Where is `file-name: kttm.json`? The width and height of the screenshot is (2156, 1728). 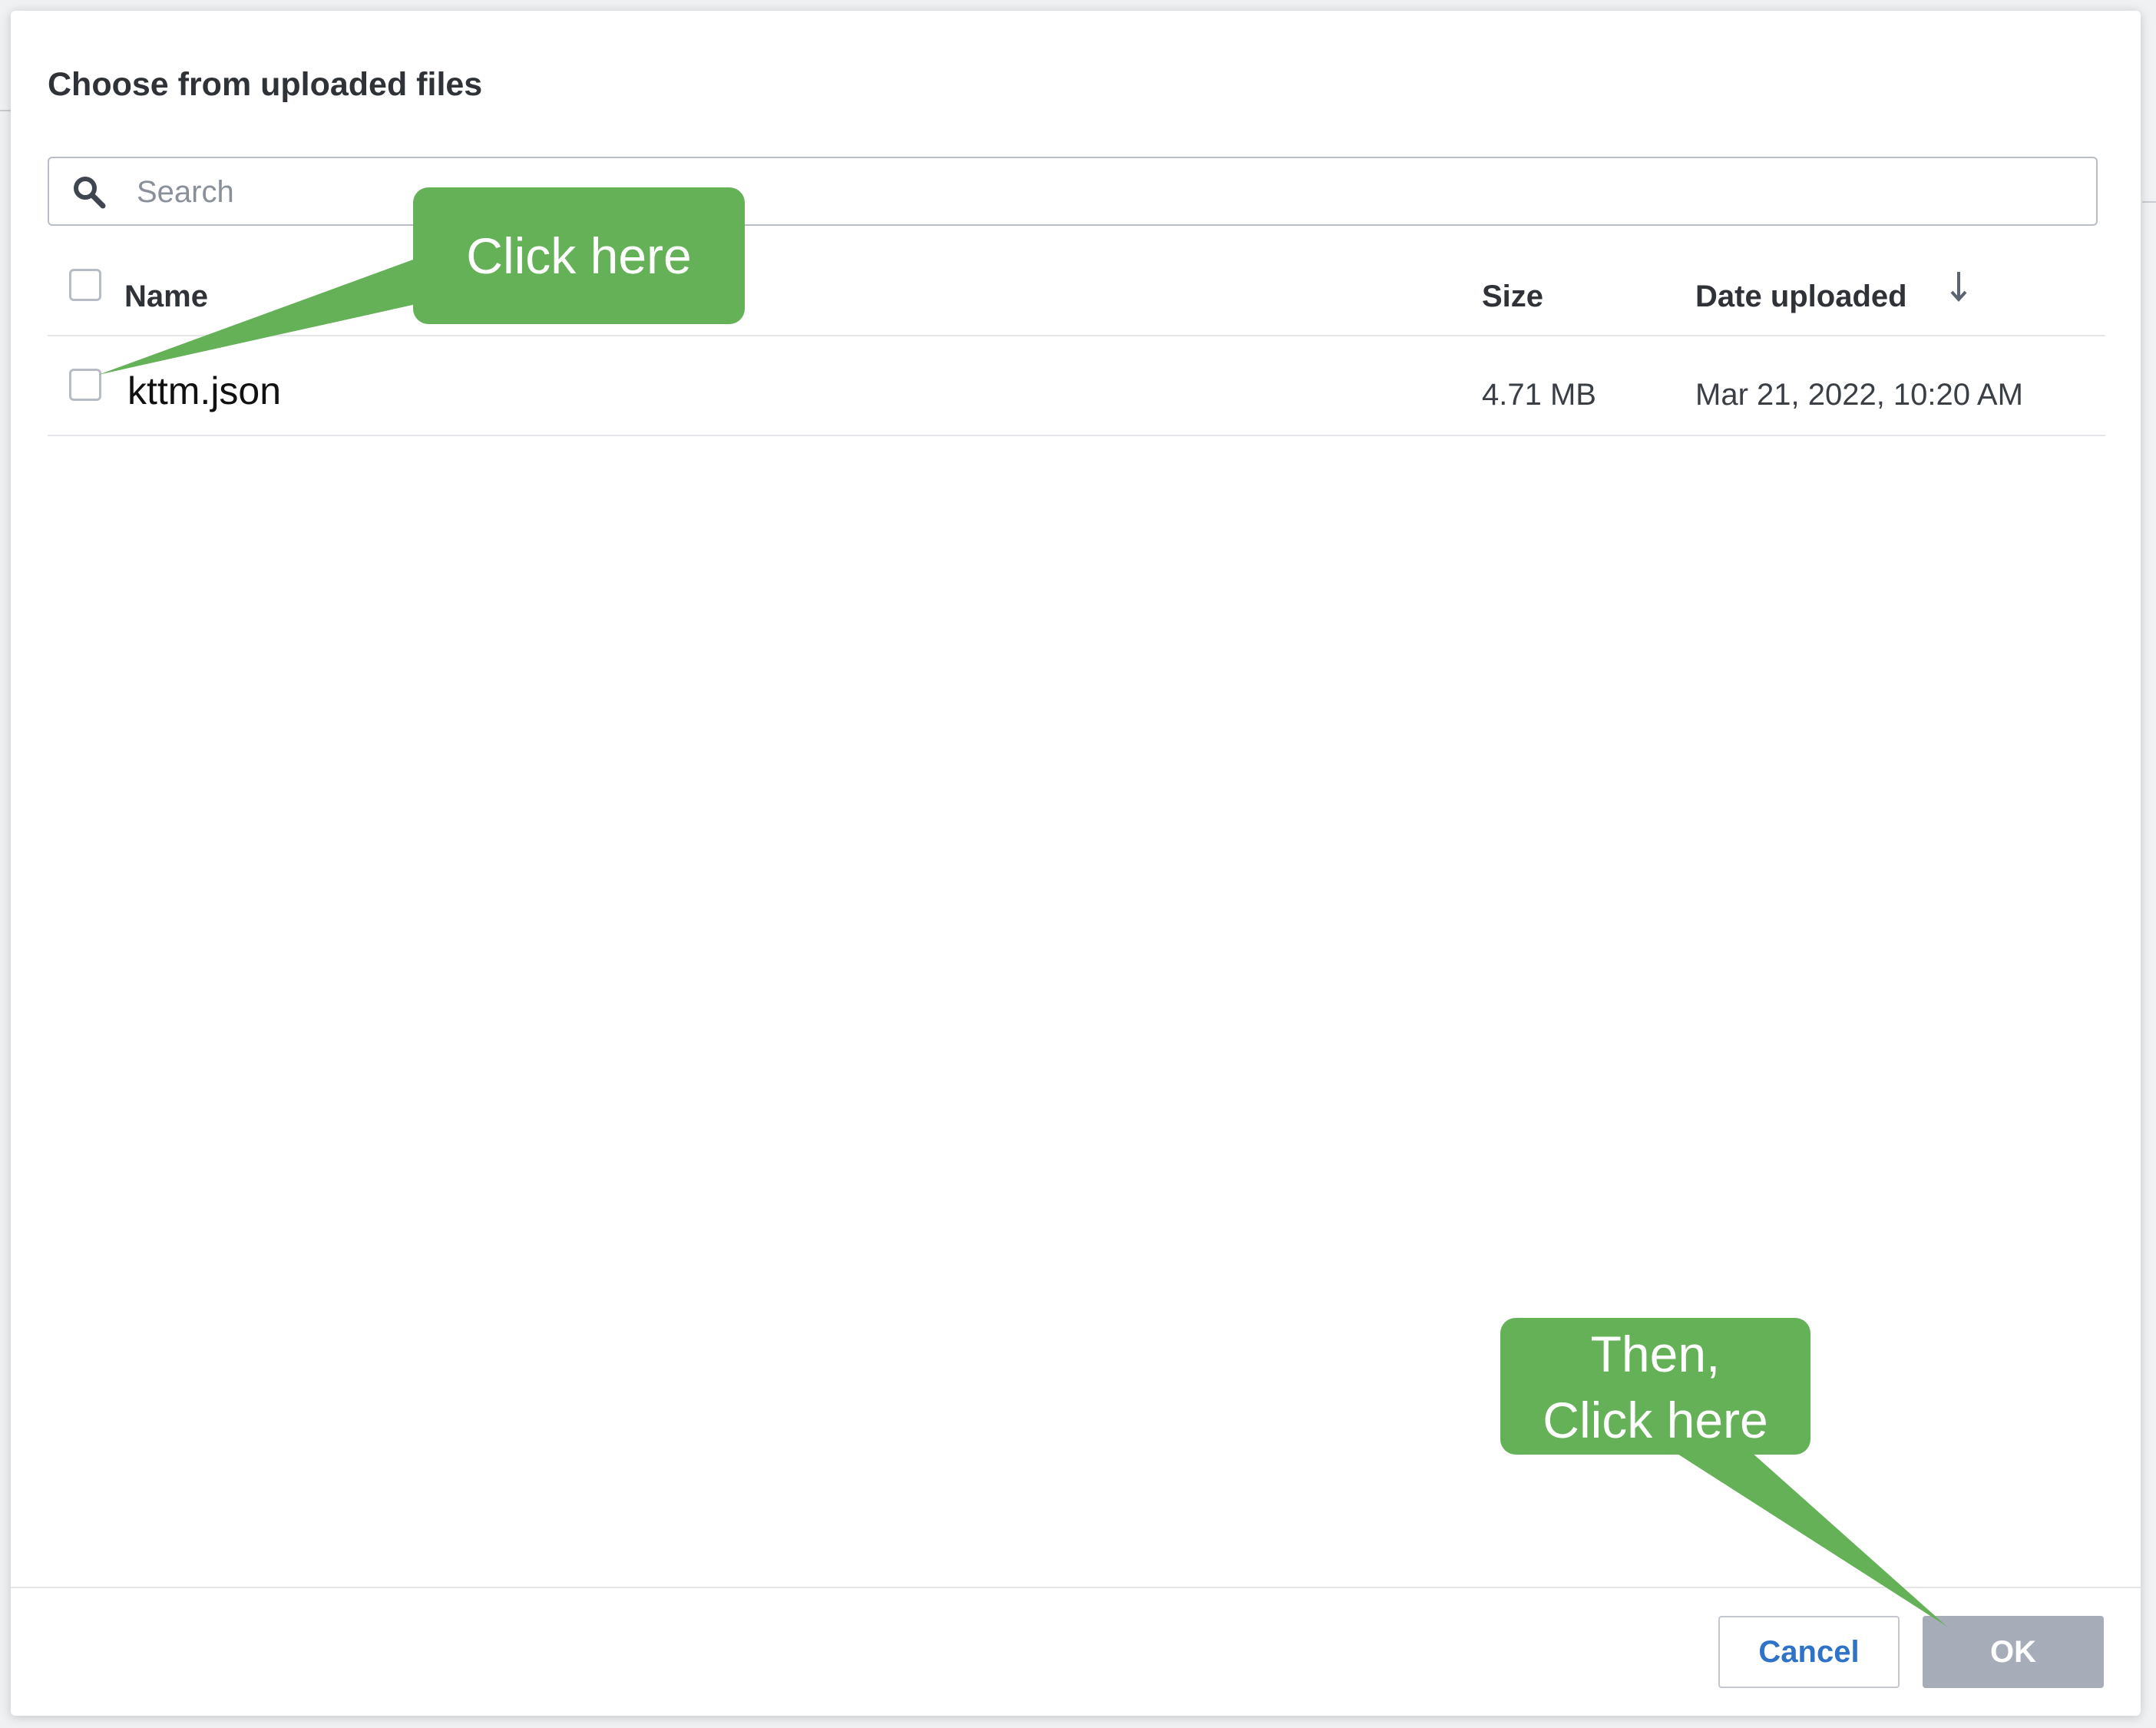
file-name: kttm.json is located at coordinates (205, 390).